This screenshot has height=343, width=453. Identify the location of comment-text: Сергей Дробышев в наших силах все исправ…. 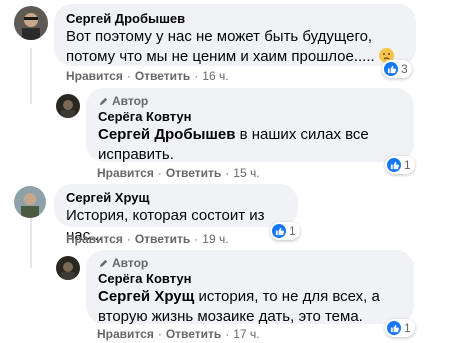
(250, 145).